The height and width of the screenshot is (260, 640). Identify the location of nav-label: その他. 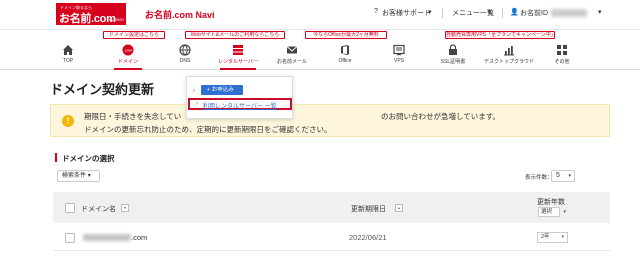
(562, 62).